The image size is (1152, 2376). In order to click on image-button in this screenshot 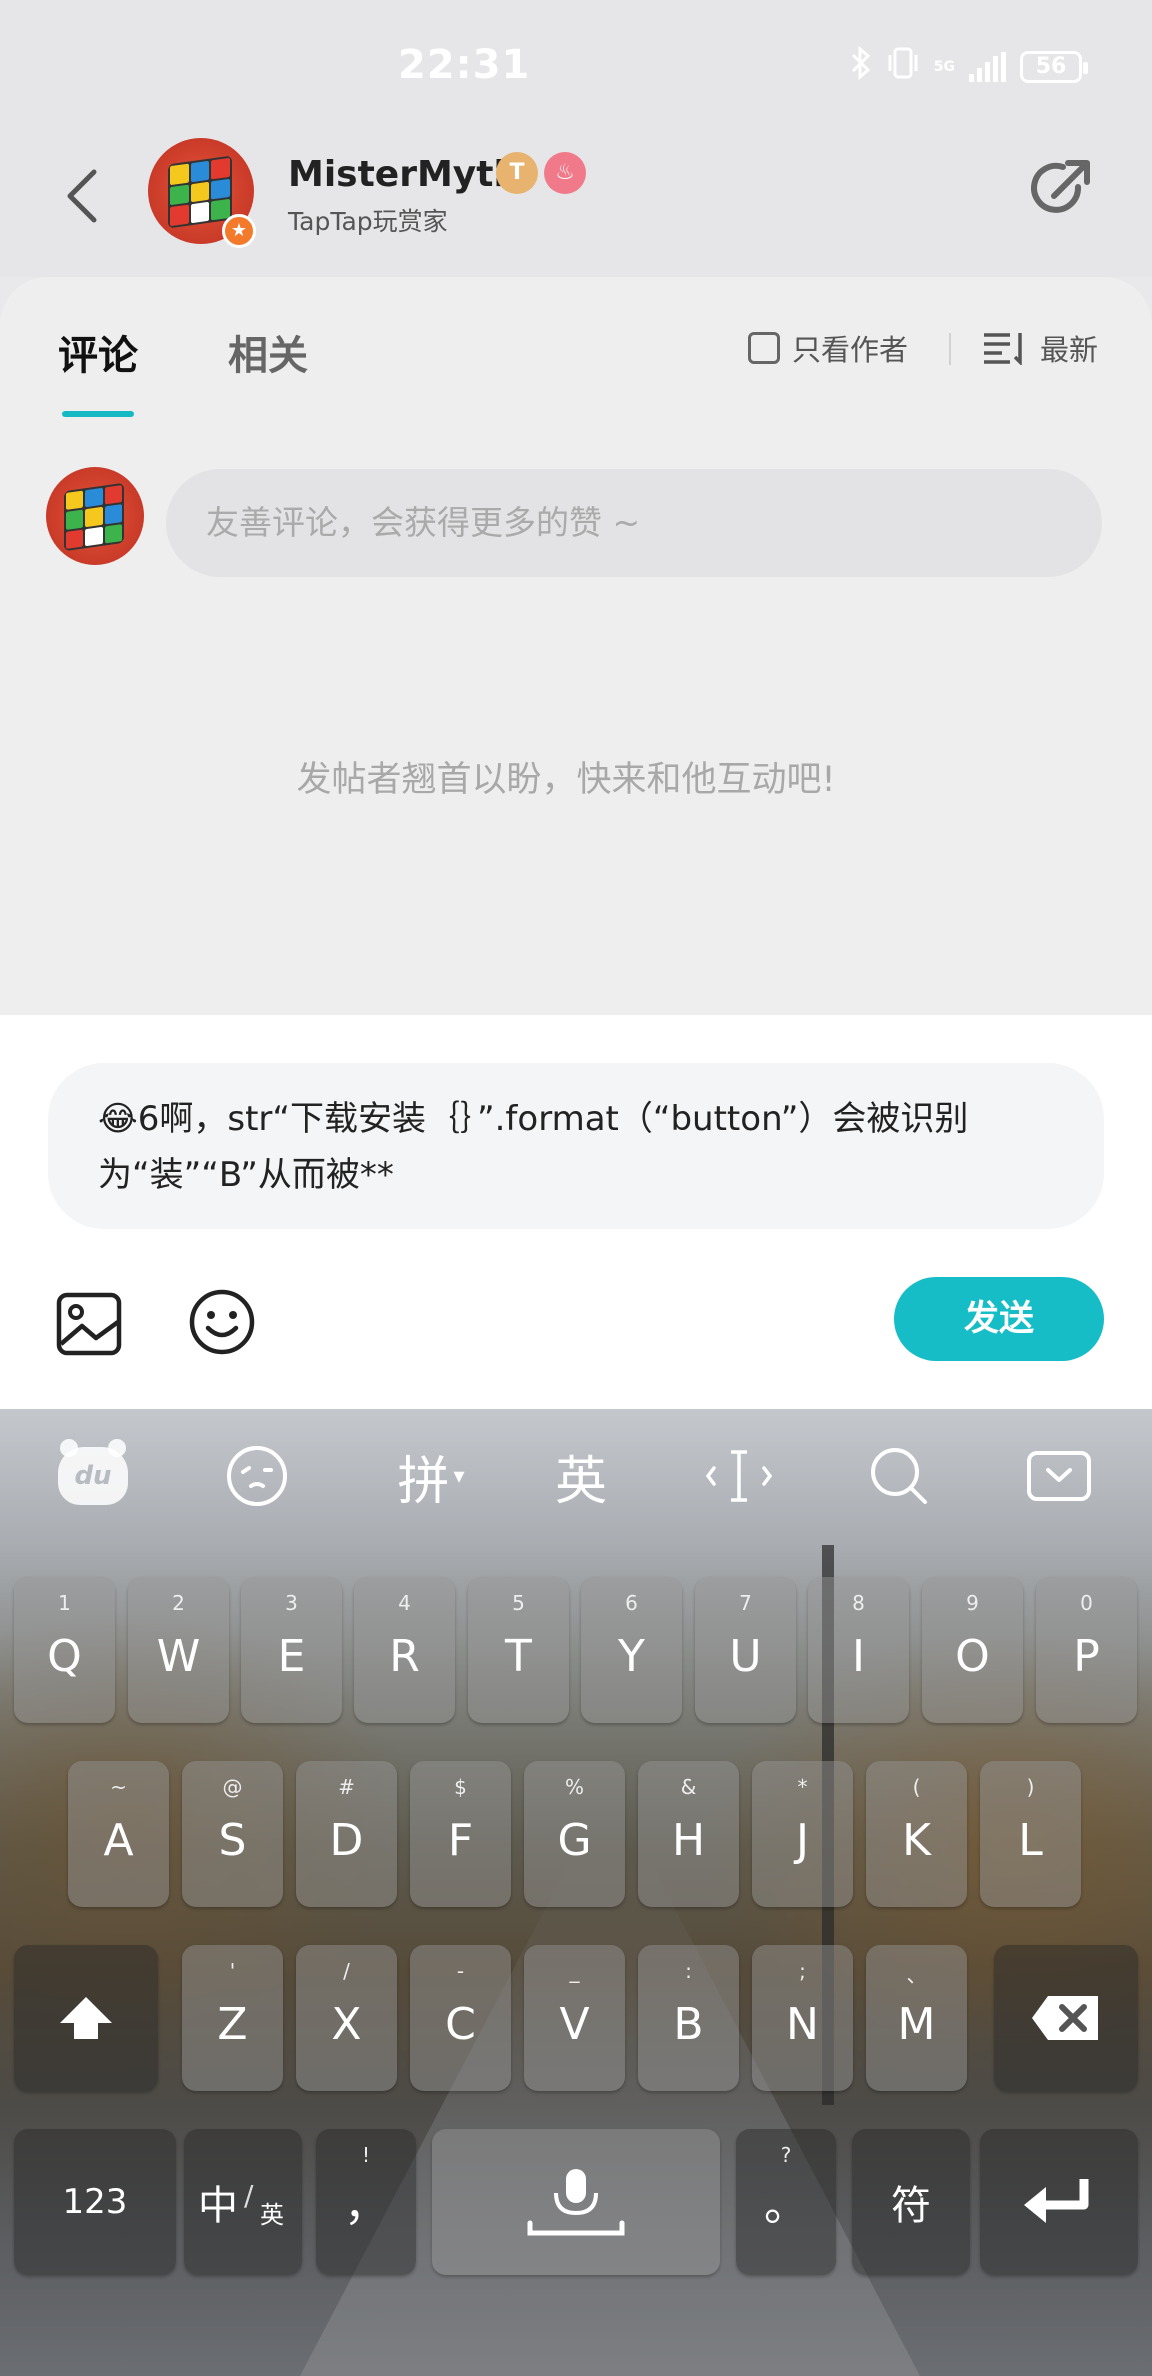, I will do `click(89, 1324)`.